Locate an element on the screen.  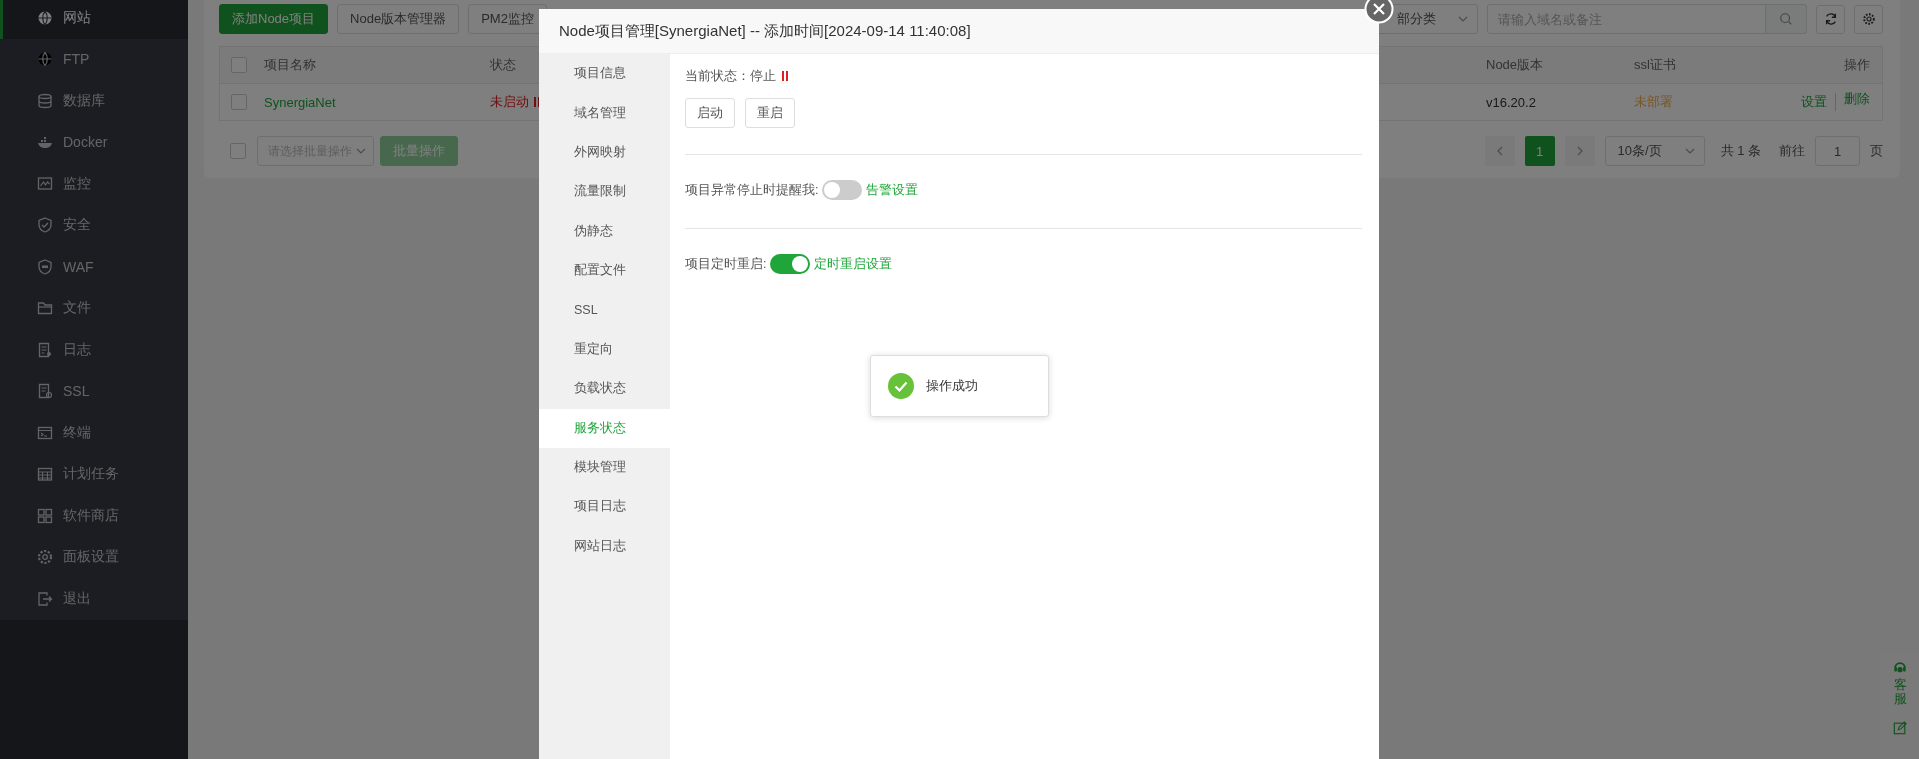
sidebar-item: 计划任务 is located at coordinates (94, 474).